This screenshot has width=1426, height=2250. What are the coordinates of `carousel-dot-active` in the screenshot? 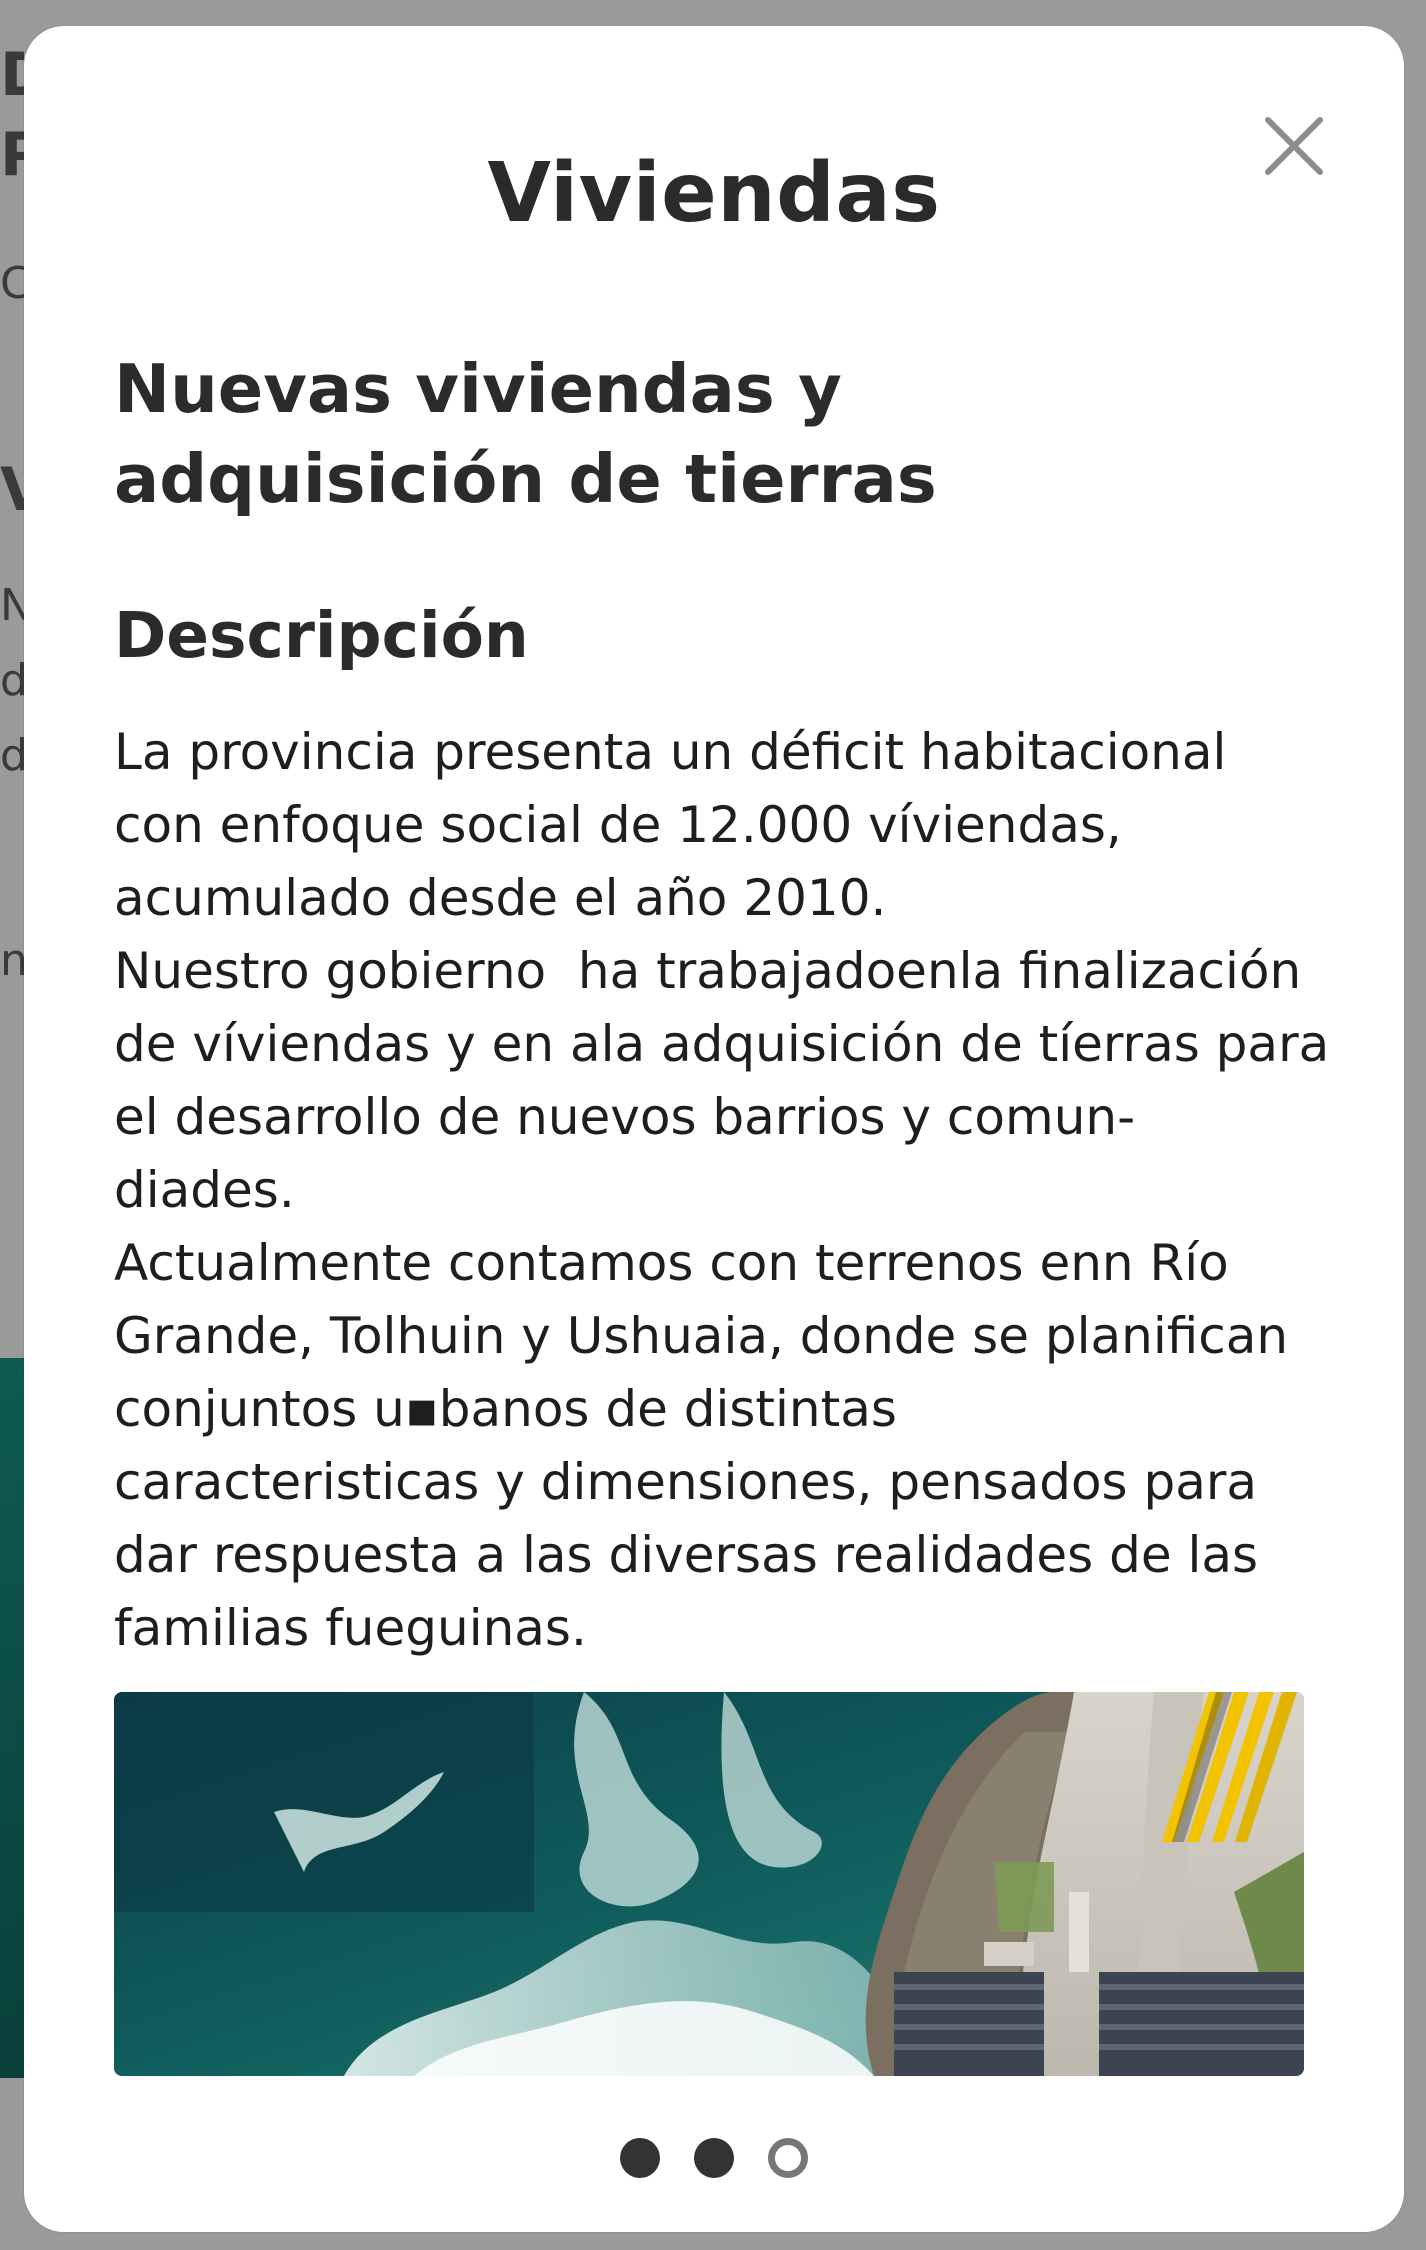 It's located at (788, 2158).